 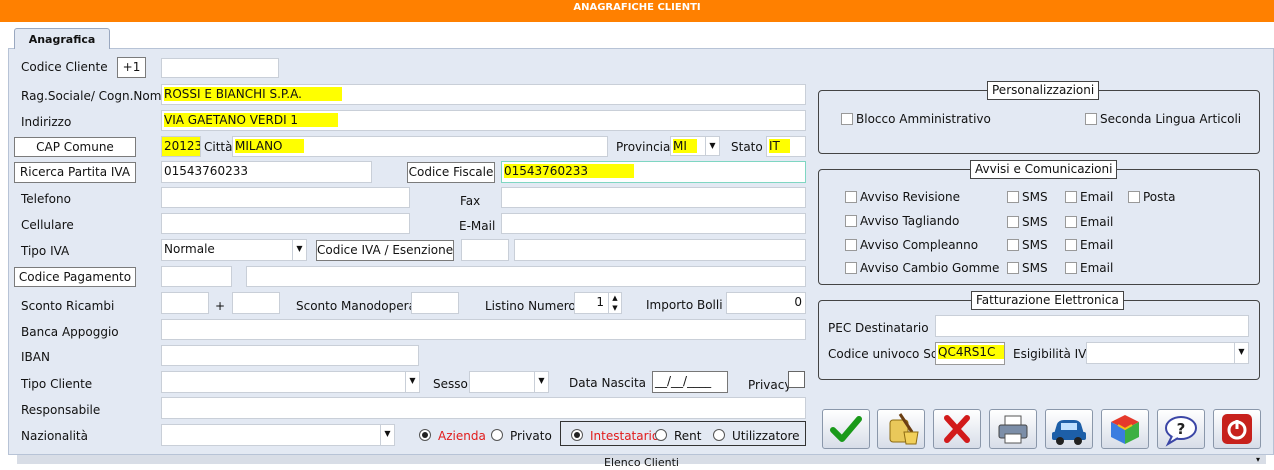 What do you see at coordinates (1071, 268) in the screenshot?
I see `gomme-email-checkbox` at bounding box center [1071, 268].